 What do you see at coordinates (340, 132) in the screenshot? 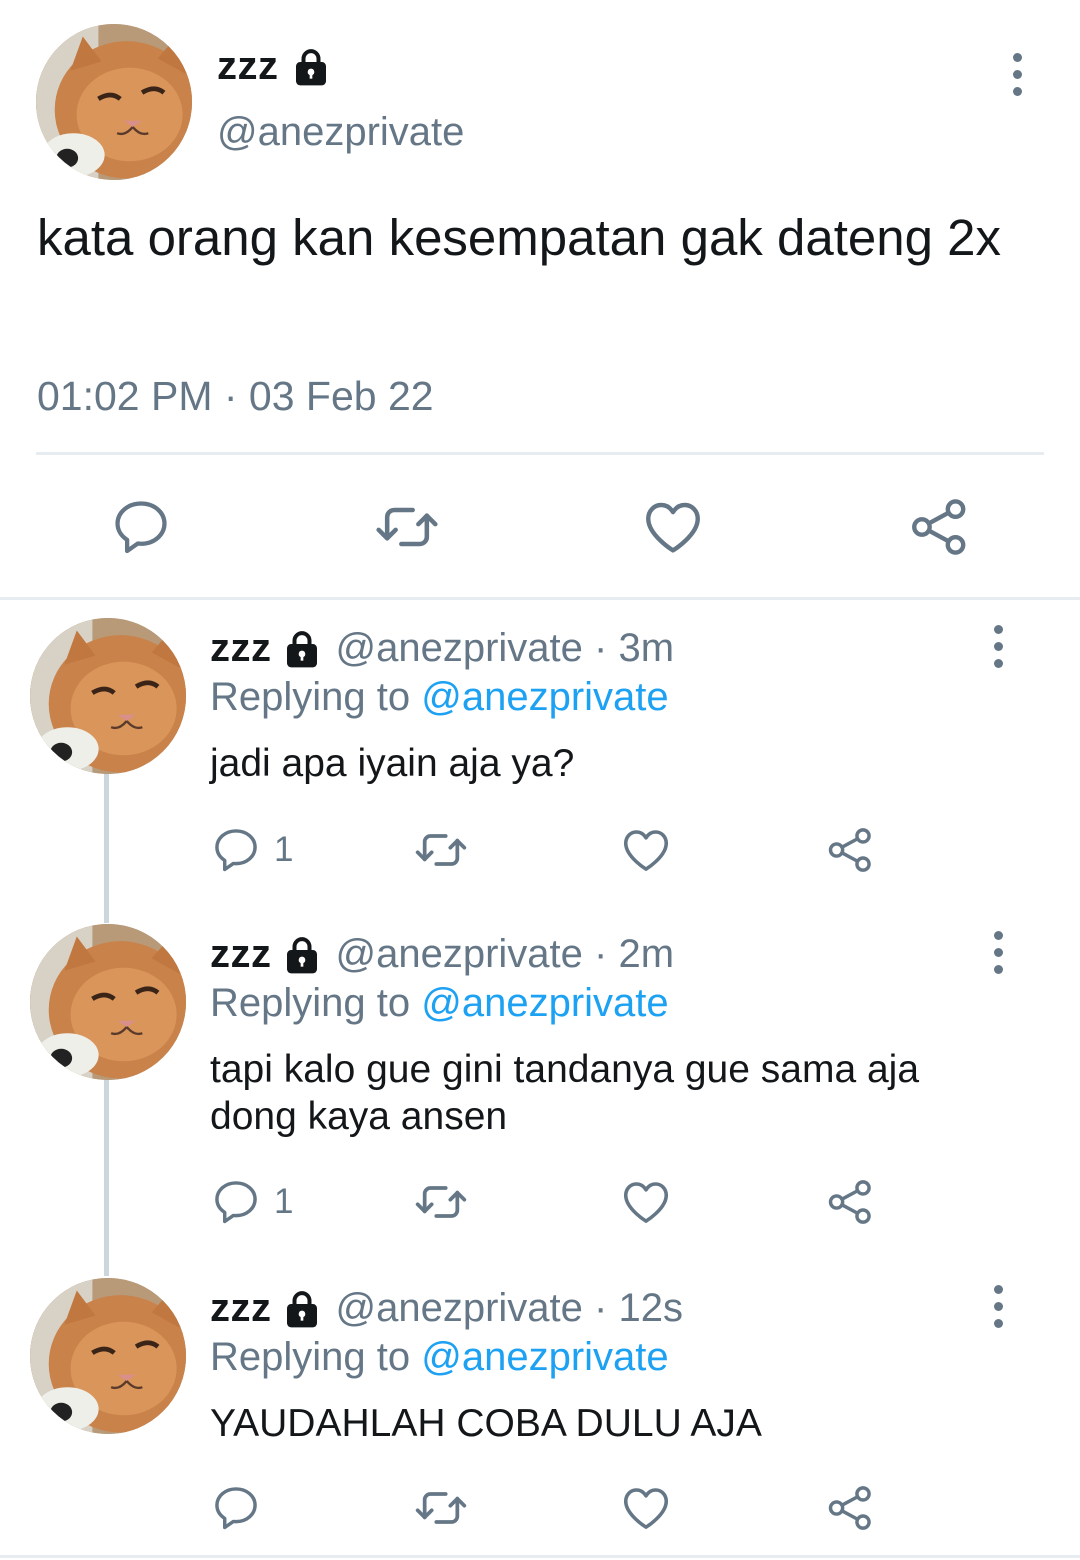
I see `main-author-handle: @anezprivate` at bounding box center [340, 132].